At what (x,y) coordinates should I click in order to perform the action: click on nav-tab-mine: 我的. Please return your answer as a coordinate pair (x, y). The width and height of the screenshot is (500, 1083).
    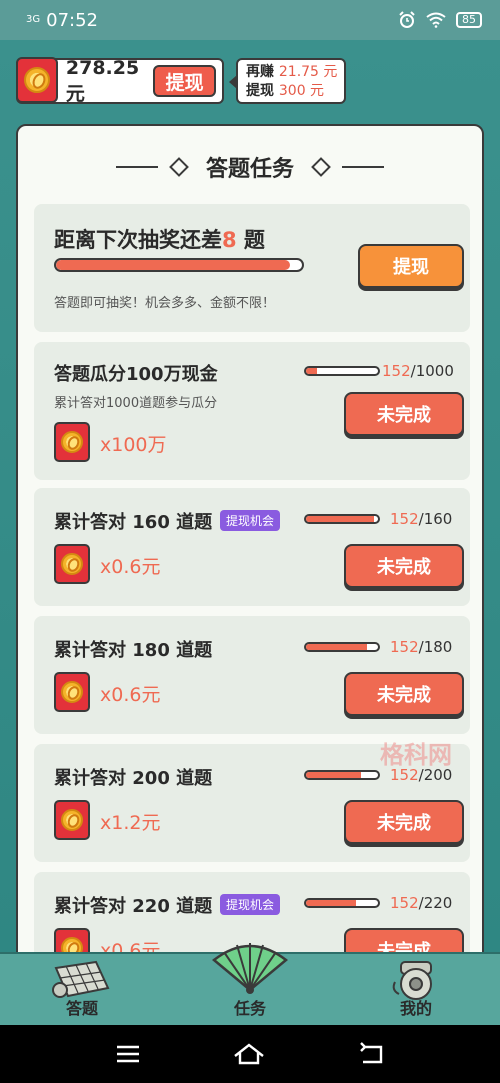
    Looking at the image, I should click on (416, 990).